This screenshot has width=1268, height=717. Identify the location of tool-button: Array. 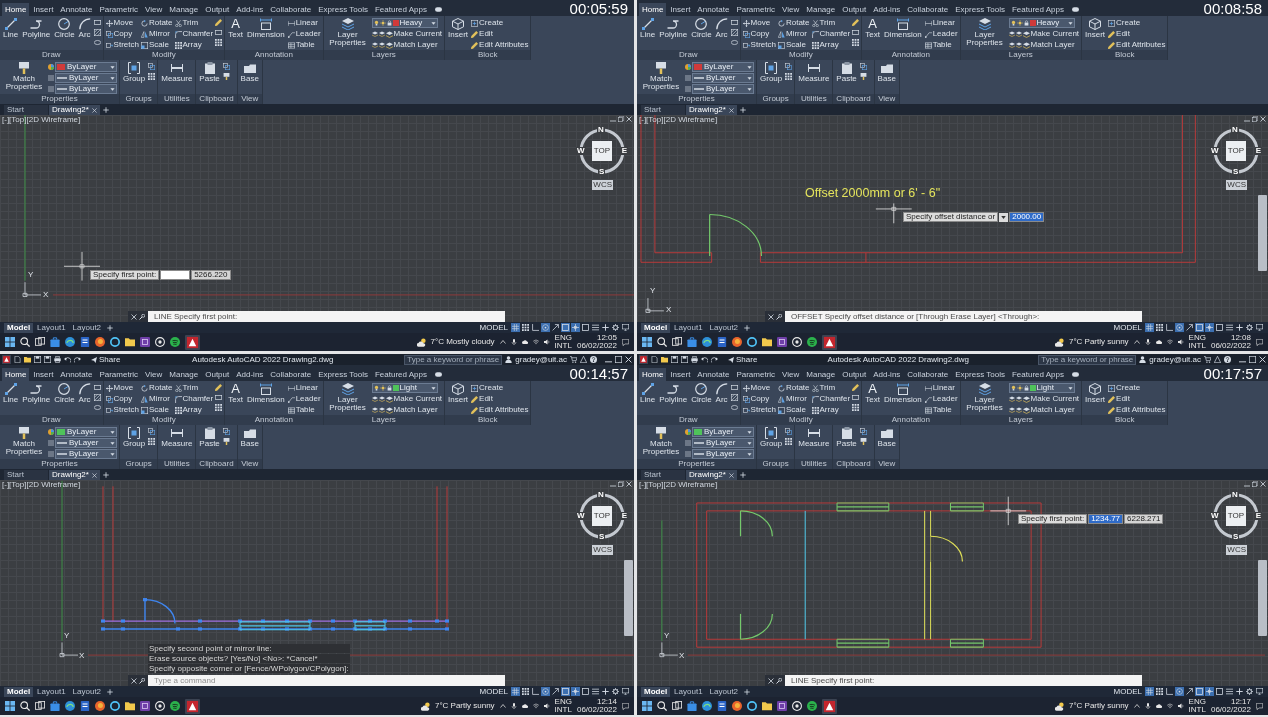
(188, 45).